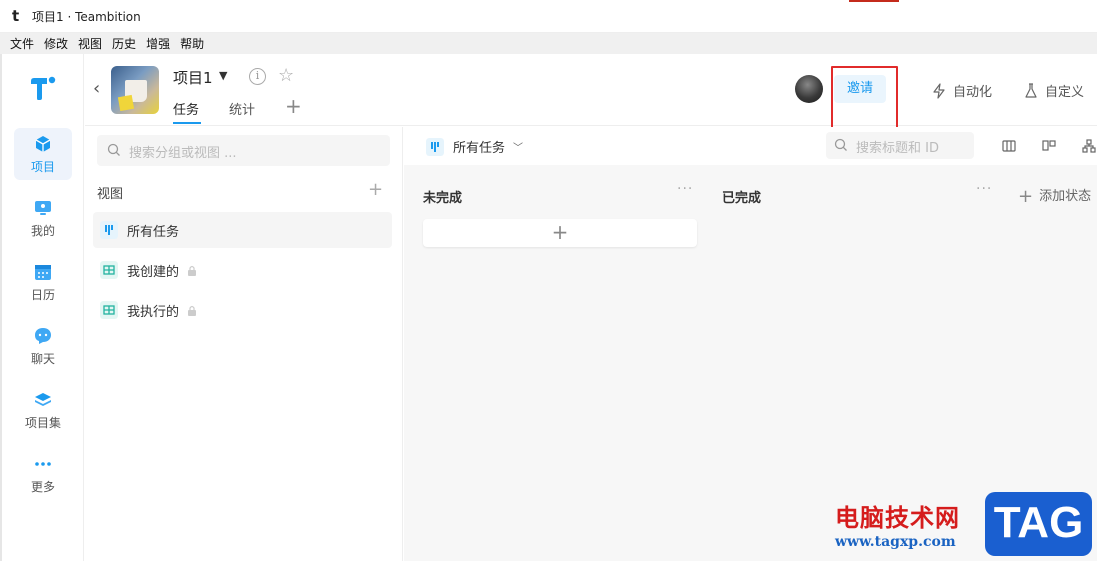 Image resolution: width=1097 pixels, height=561 pixels. Describe the element at coordinates (43, 346) in the screenshot. I see `rail-item-chat: 聊天` at that location.